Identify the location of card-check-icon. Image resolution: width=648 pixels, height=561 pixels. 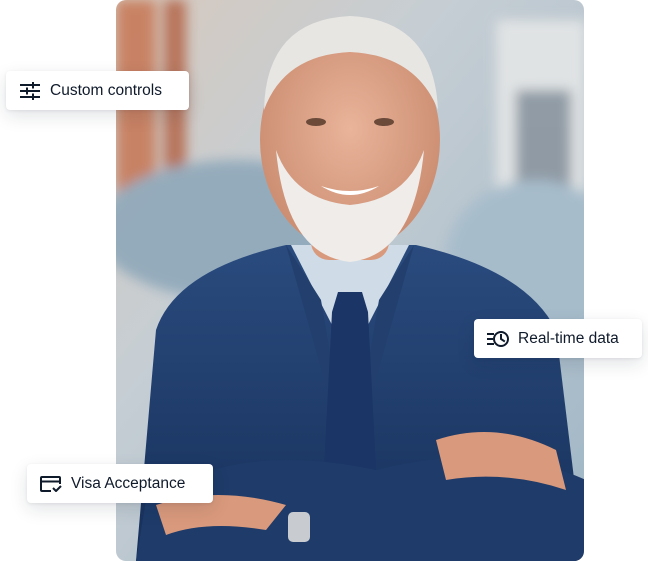
(51, 484).